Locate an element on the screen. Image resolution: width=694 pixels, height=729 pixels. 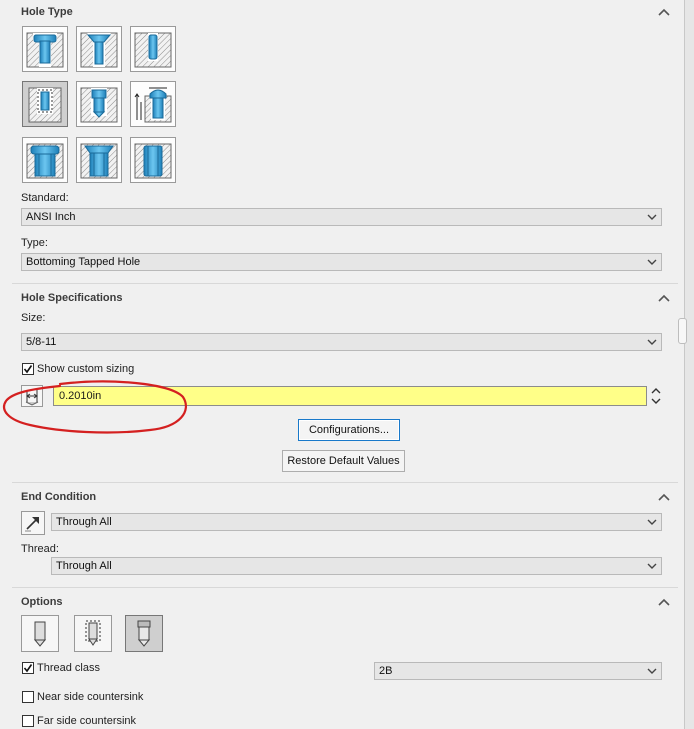
tapered-tap-icon is located at coordinates (99, 104).